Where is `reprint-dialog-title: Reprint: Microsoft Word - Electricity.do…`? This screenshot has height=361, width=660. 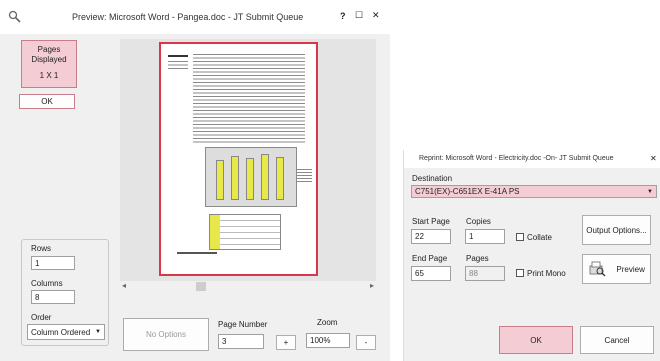 reprint-dialog-title: Reprint: Microsoft Word - Electricity.do… is located at coordinates (516, 158).